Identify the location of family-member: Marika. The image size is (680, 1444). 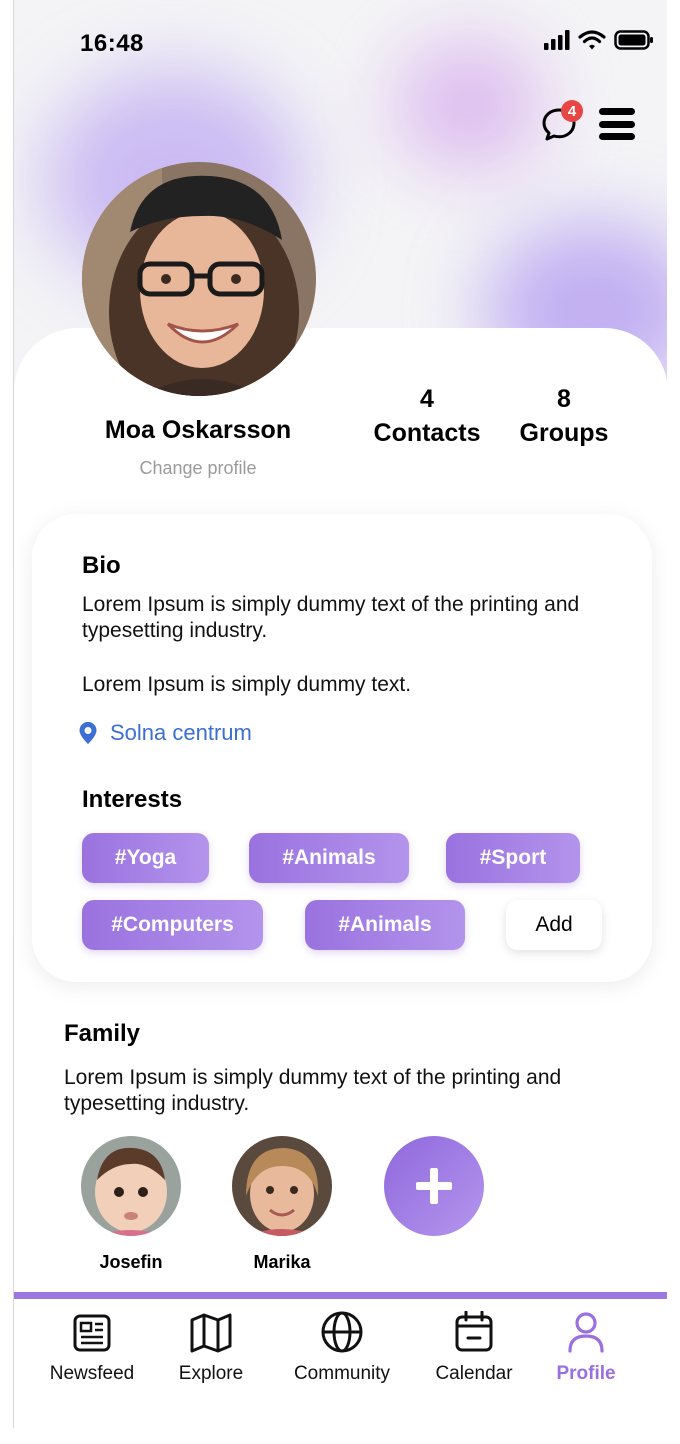
(282, 1204).